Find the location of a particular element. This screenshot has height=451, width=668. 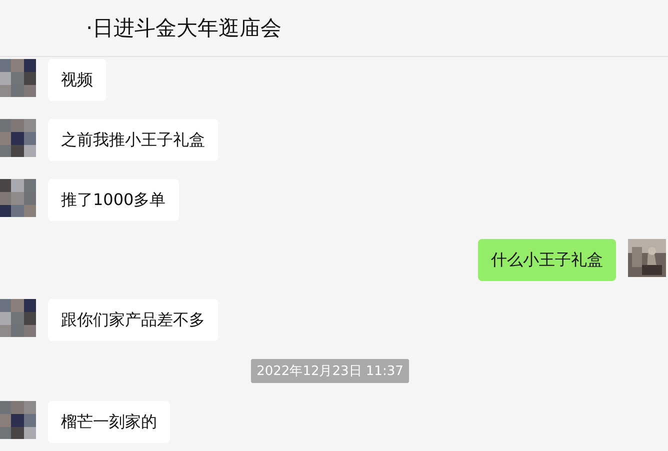

message-bubble: 什么小王子礼盒 is located at coordinates (547, 260).